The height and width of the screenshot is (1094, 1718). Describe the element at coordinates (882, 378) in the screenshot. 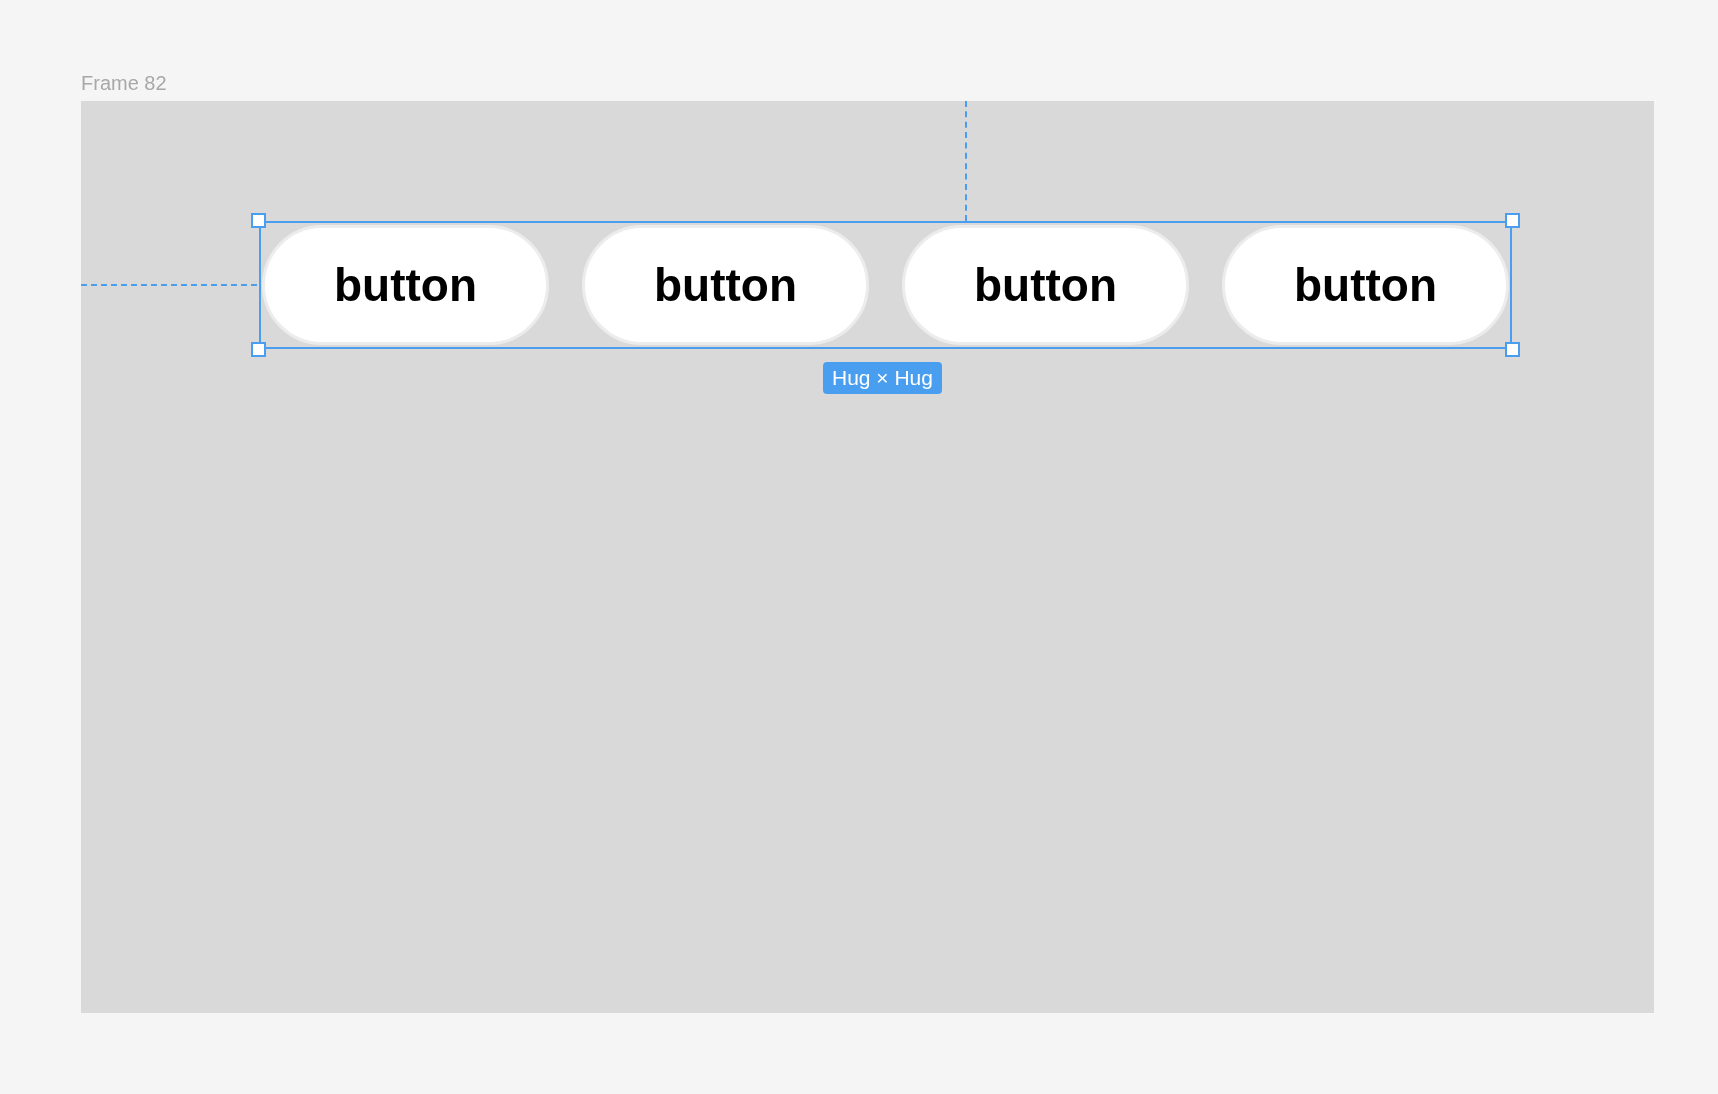

I see `size-badge: Hug × Hug` at that location.